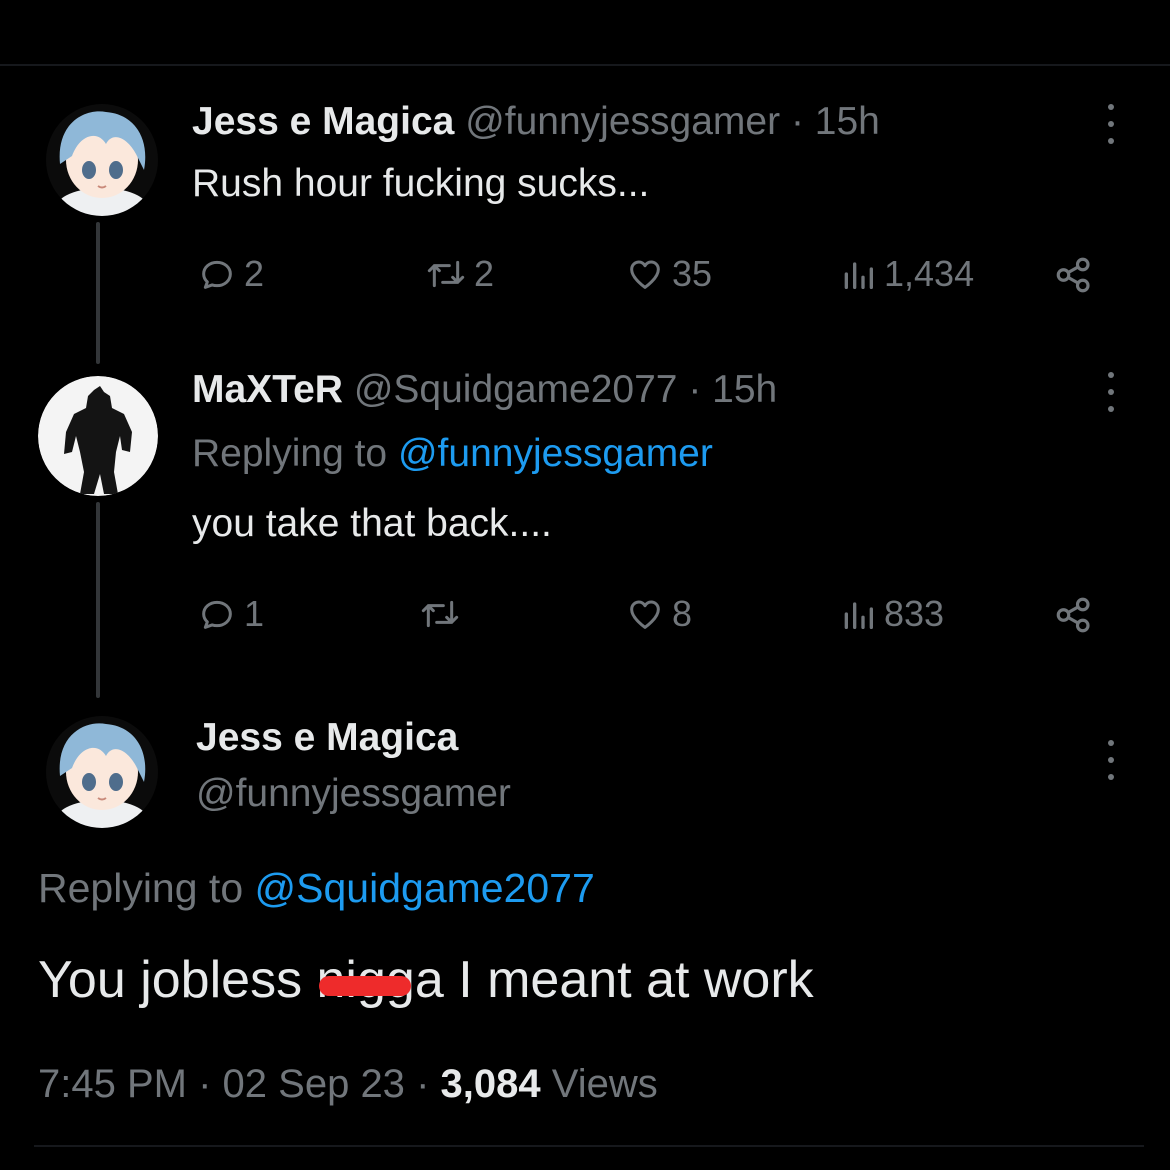  I want to click on tweet-header: Jess e Magica @funnyjessgamer · 15h, so click(536, 122).